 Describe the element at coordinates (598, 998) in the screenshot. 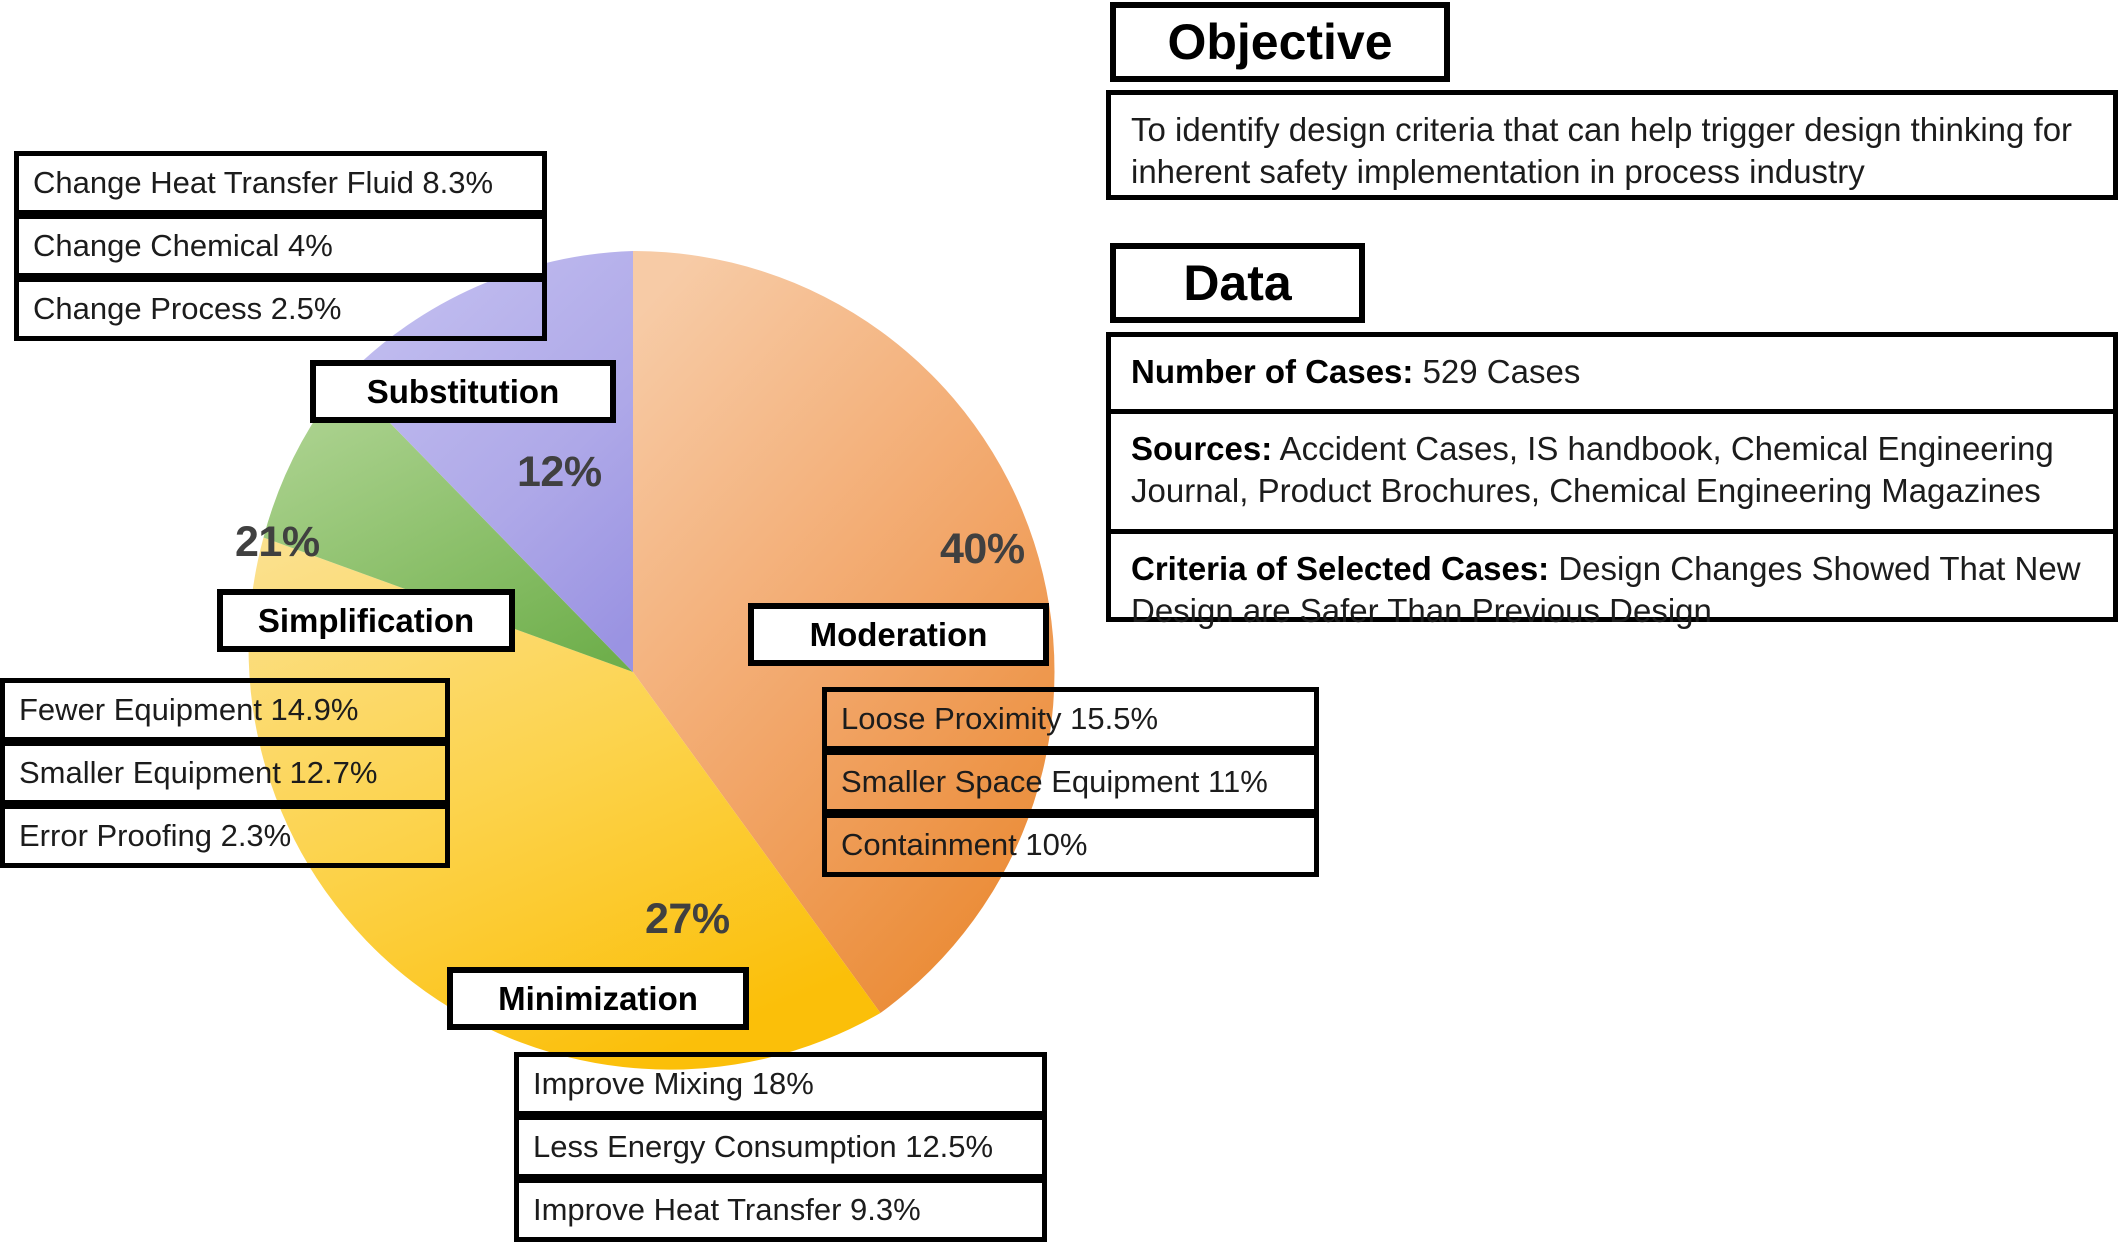

I see `pie-label-minimization: Minimization` at that location.